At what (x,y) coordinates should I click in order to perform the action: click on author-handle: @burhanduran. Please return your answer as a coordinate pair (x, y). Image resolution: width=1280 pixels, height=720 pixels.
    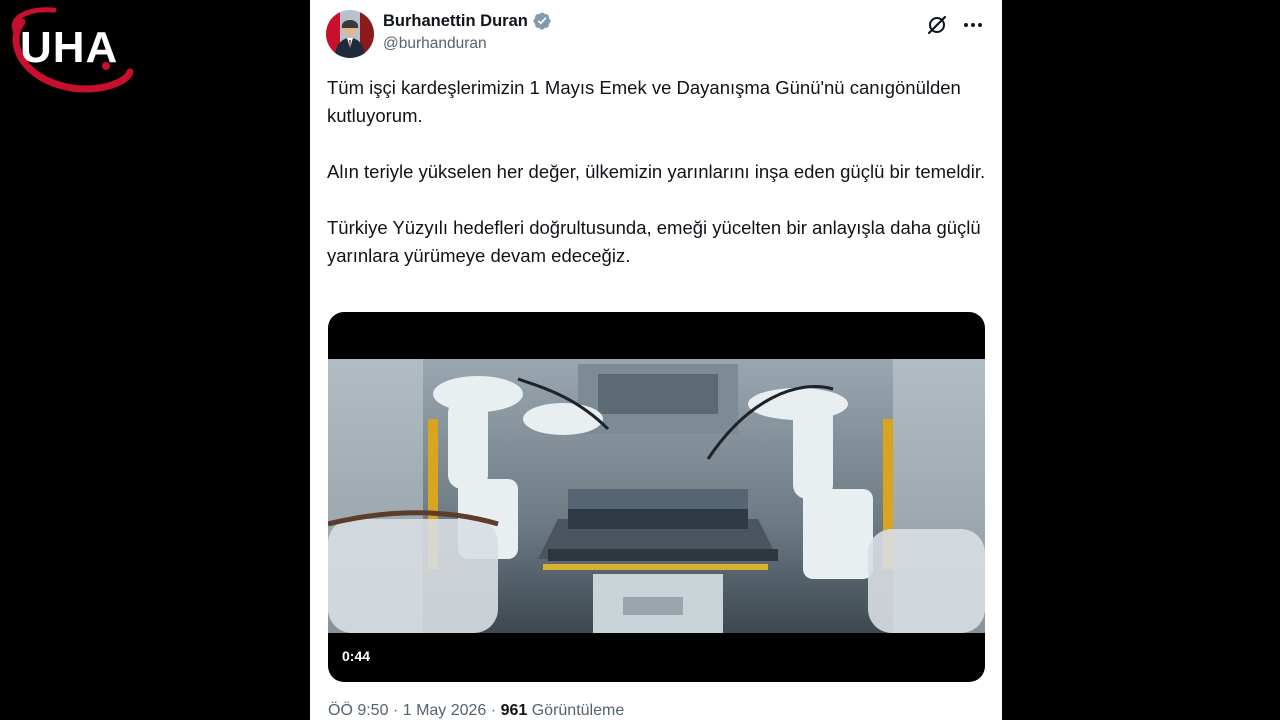
    Looking at the image, I should click on (467, 44).